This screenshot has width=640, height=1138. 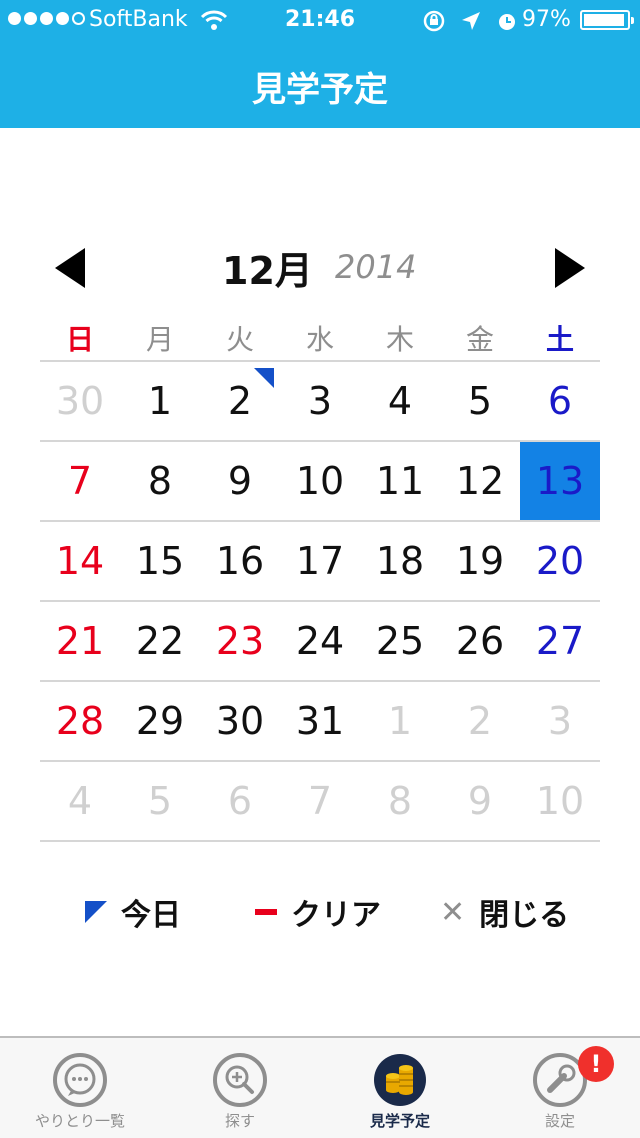 I want to click on search-icon, so click(x=240, y=1080).